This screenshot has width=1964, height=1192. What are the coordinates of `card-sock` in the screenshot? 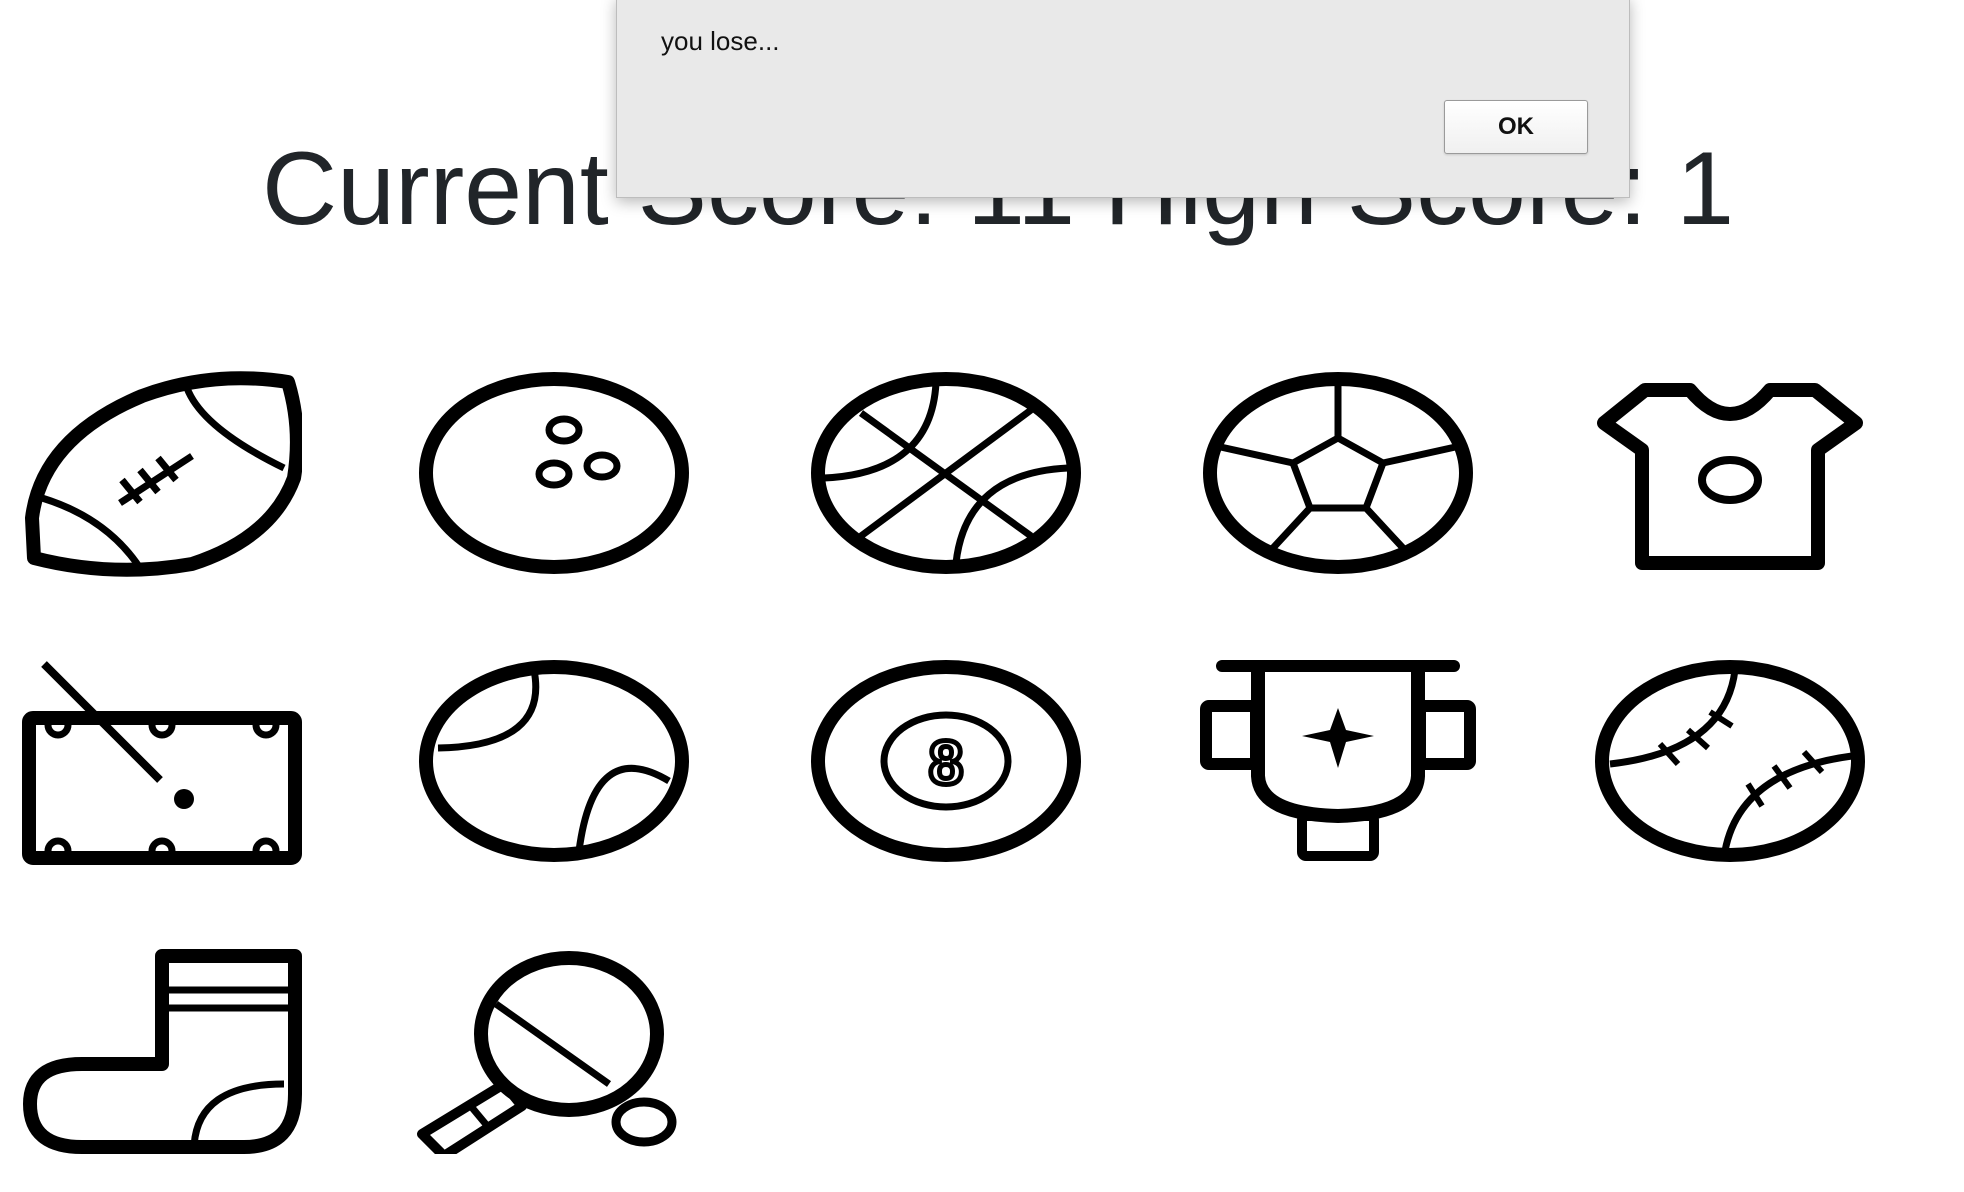 It's located at (162, 1049).